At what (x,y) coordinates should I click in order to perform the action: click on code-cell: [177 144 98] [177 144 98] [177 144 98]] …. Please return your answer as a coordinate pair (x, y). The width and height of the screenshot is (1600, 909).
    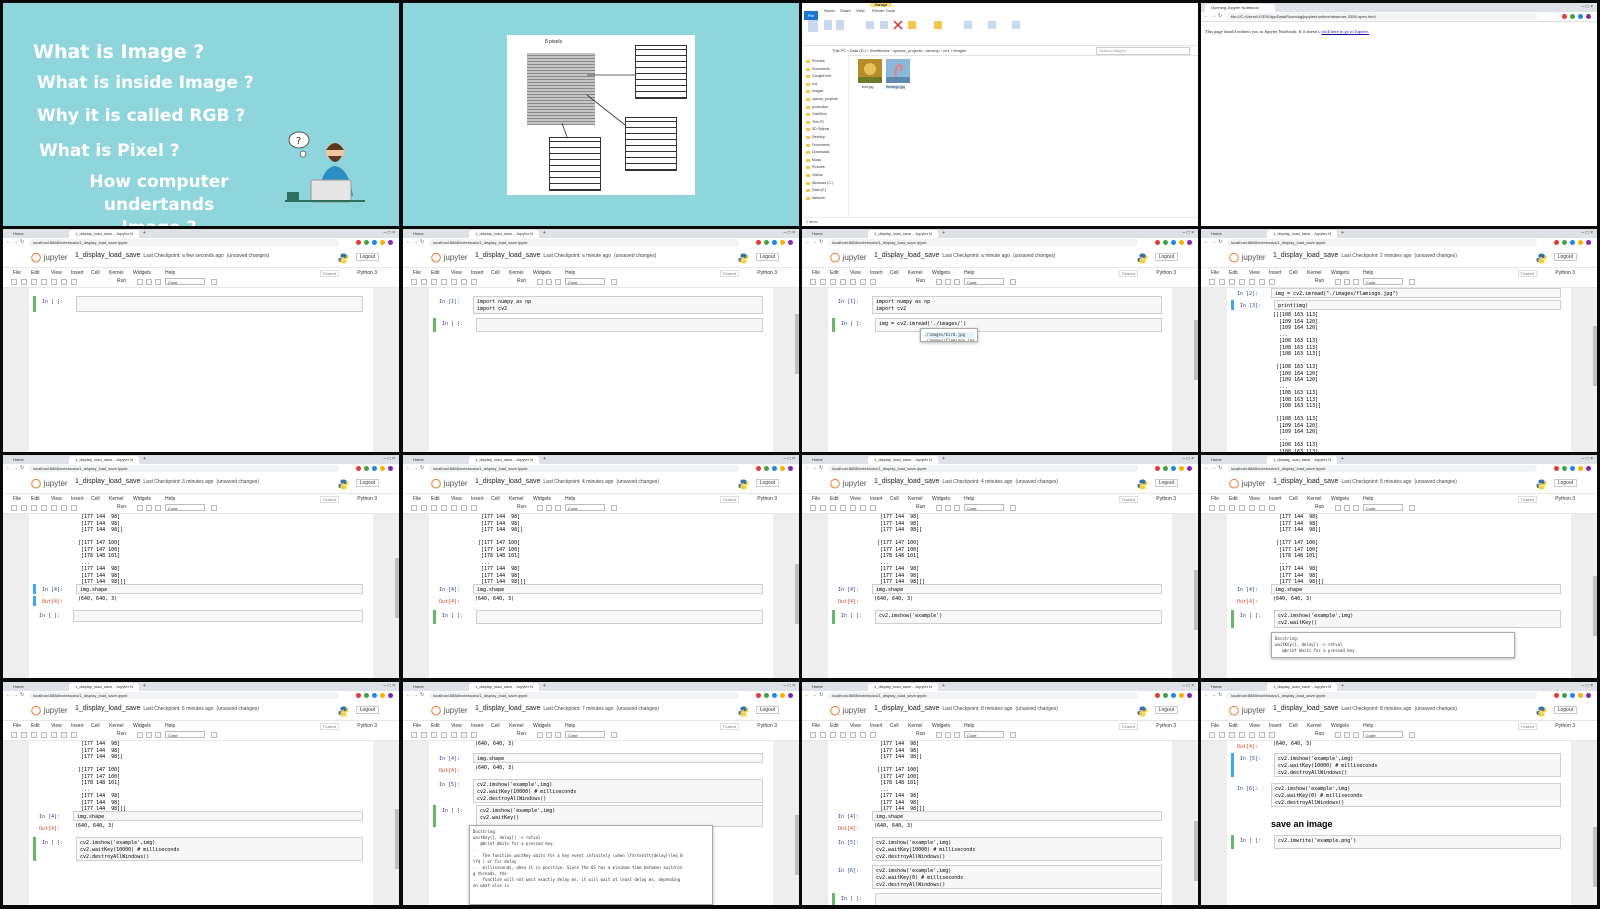
    Looking at the image, I should click on (200, 549).